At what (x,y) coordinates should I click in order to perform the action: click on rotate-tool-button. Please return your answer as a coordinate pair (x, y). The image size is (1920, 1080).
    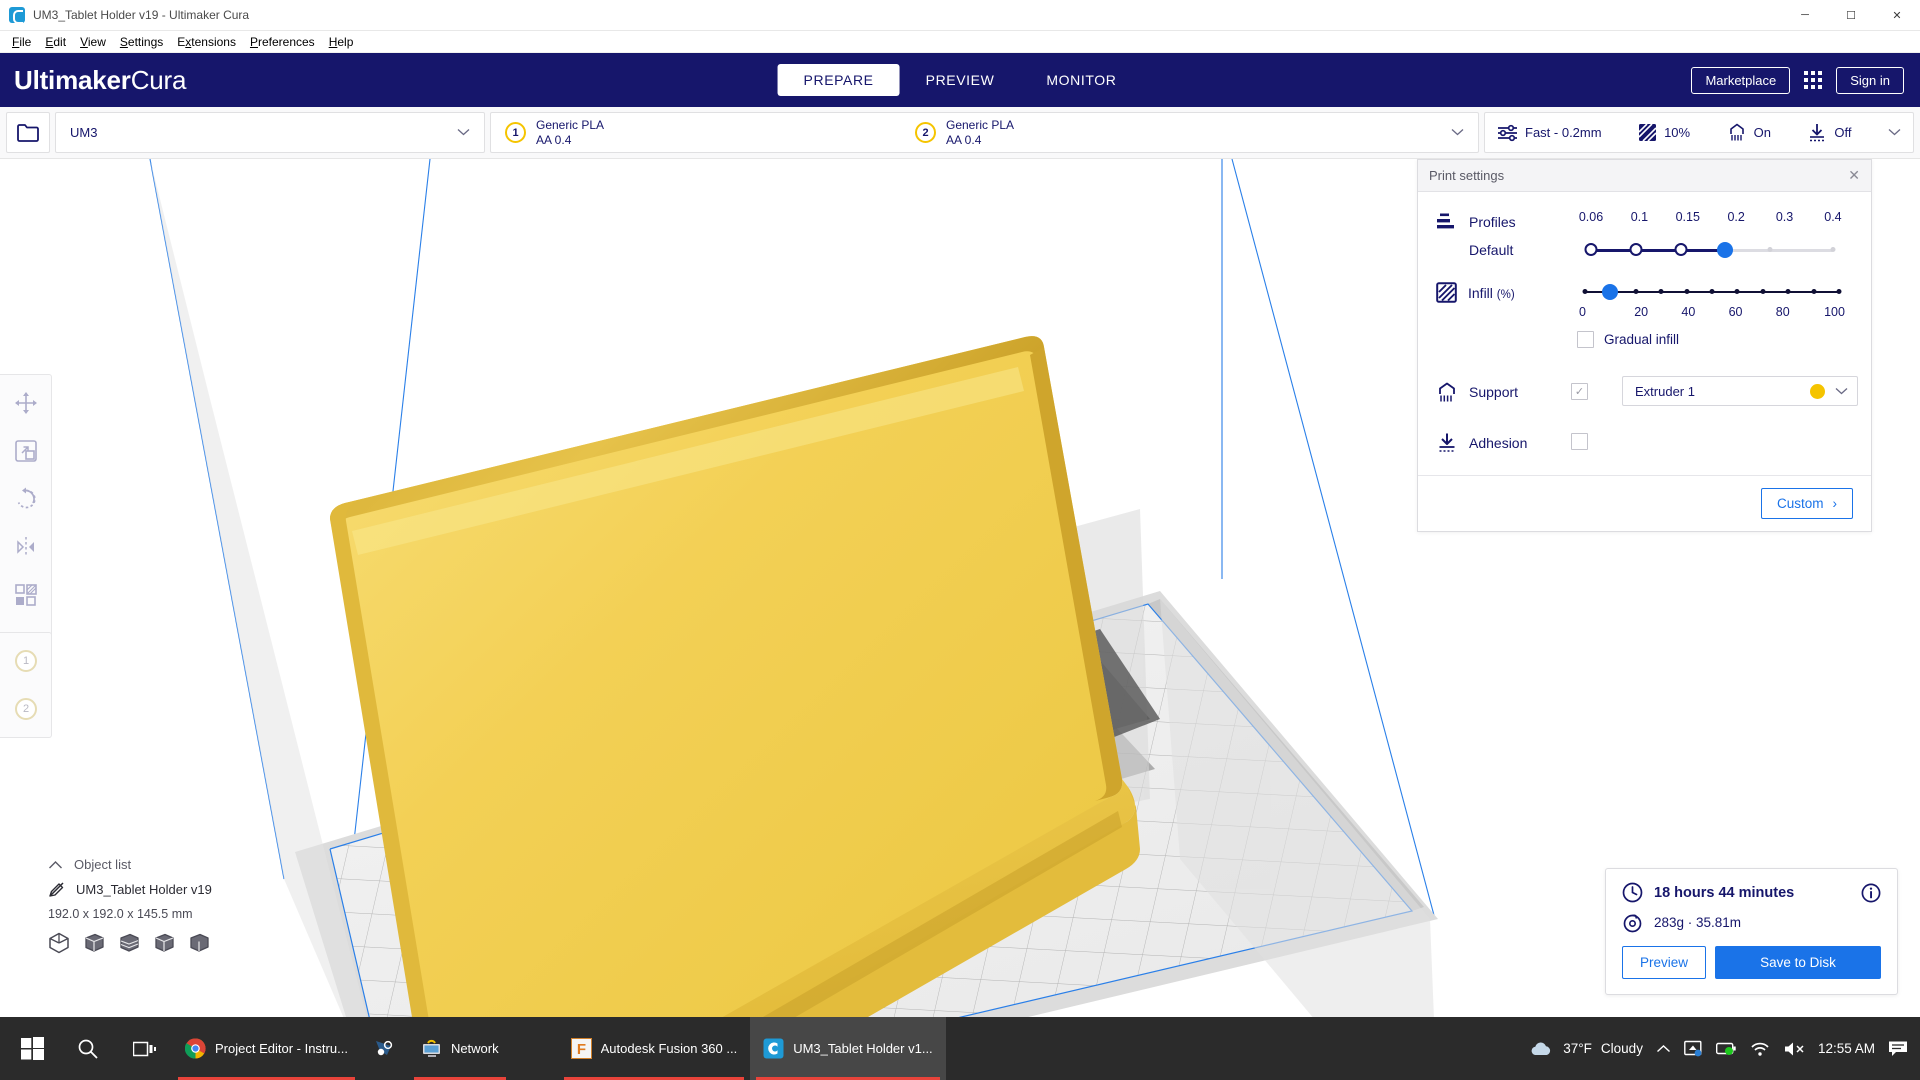
    Looking at the image, I should click on (26, 499).